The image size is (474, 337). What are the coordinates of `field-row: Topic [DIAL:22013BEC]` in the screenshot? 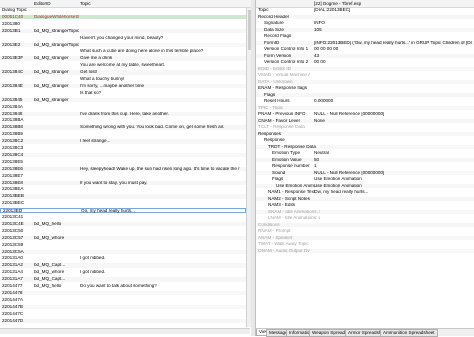 It's located at (365, 10).